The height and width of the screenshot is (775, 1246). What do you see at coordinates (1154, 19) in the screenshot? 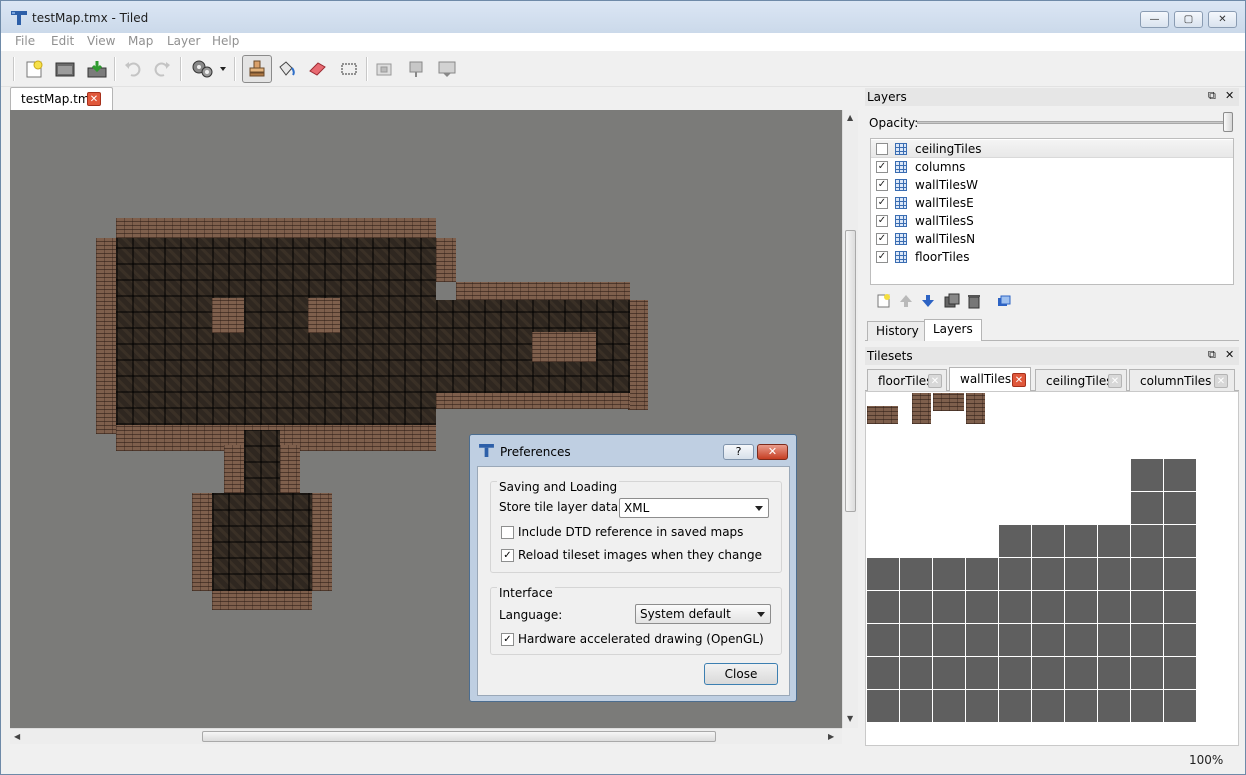
I see `minimize-button: —` at bounding box center [1154, 19].